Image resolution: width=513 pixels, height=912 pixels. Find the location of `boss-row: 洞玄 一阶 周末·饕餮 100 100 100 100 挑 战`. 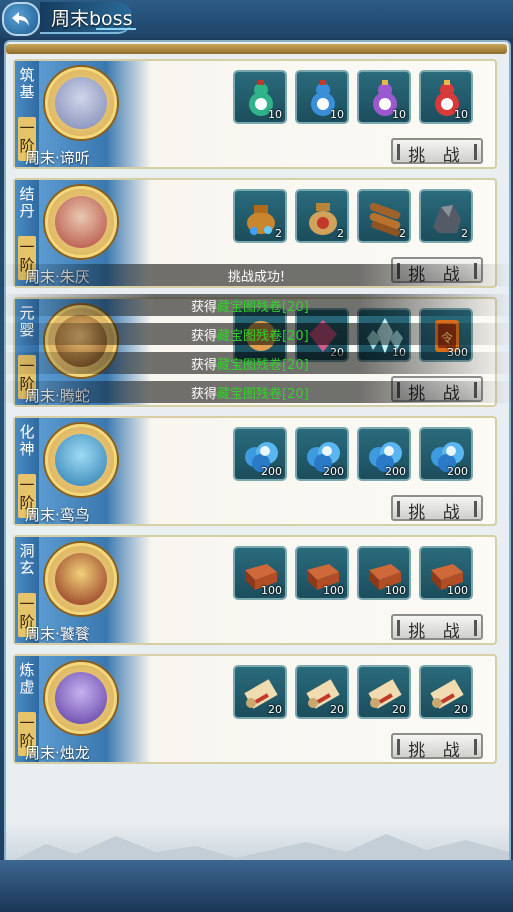

boss-row: 洞玄 一阶 周末·饕餮 100 100 100 100 挑 战 is located at coordinates (255, 590).